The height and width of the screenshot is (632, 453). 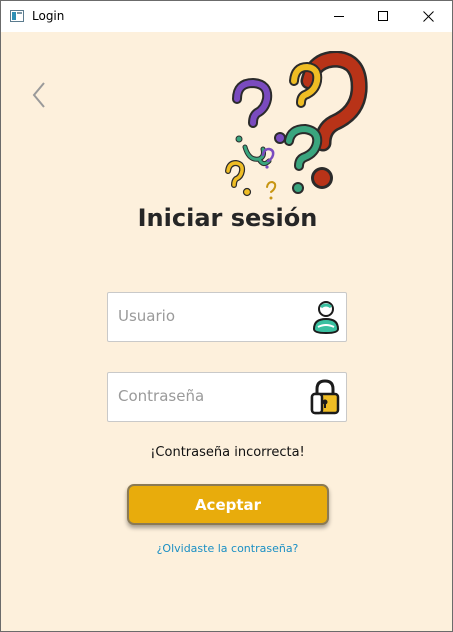 What do you see at coordinates (227, 218) in the screenshot?
I see `page-title: Iniciar sesión` at bounding box center [227, 218].